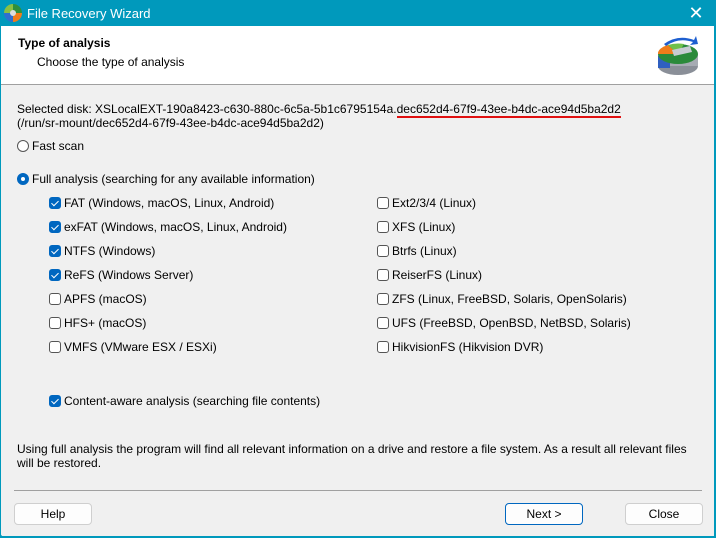 Image resolution: width=716 pixels, height=538 pixels. What do you see at coordinates (664, 514) in the screenshot?
I see `close-button: Close` at bounding box center [664, 514].